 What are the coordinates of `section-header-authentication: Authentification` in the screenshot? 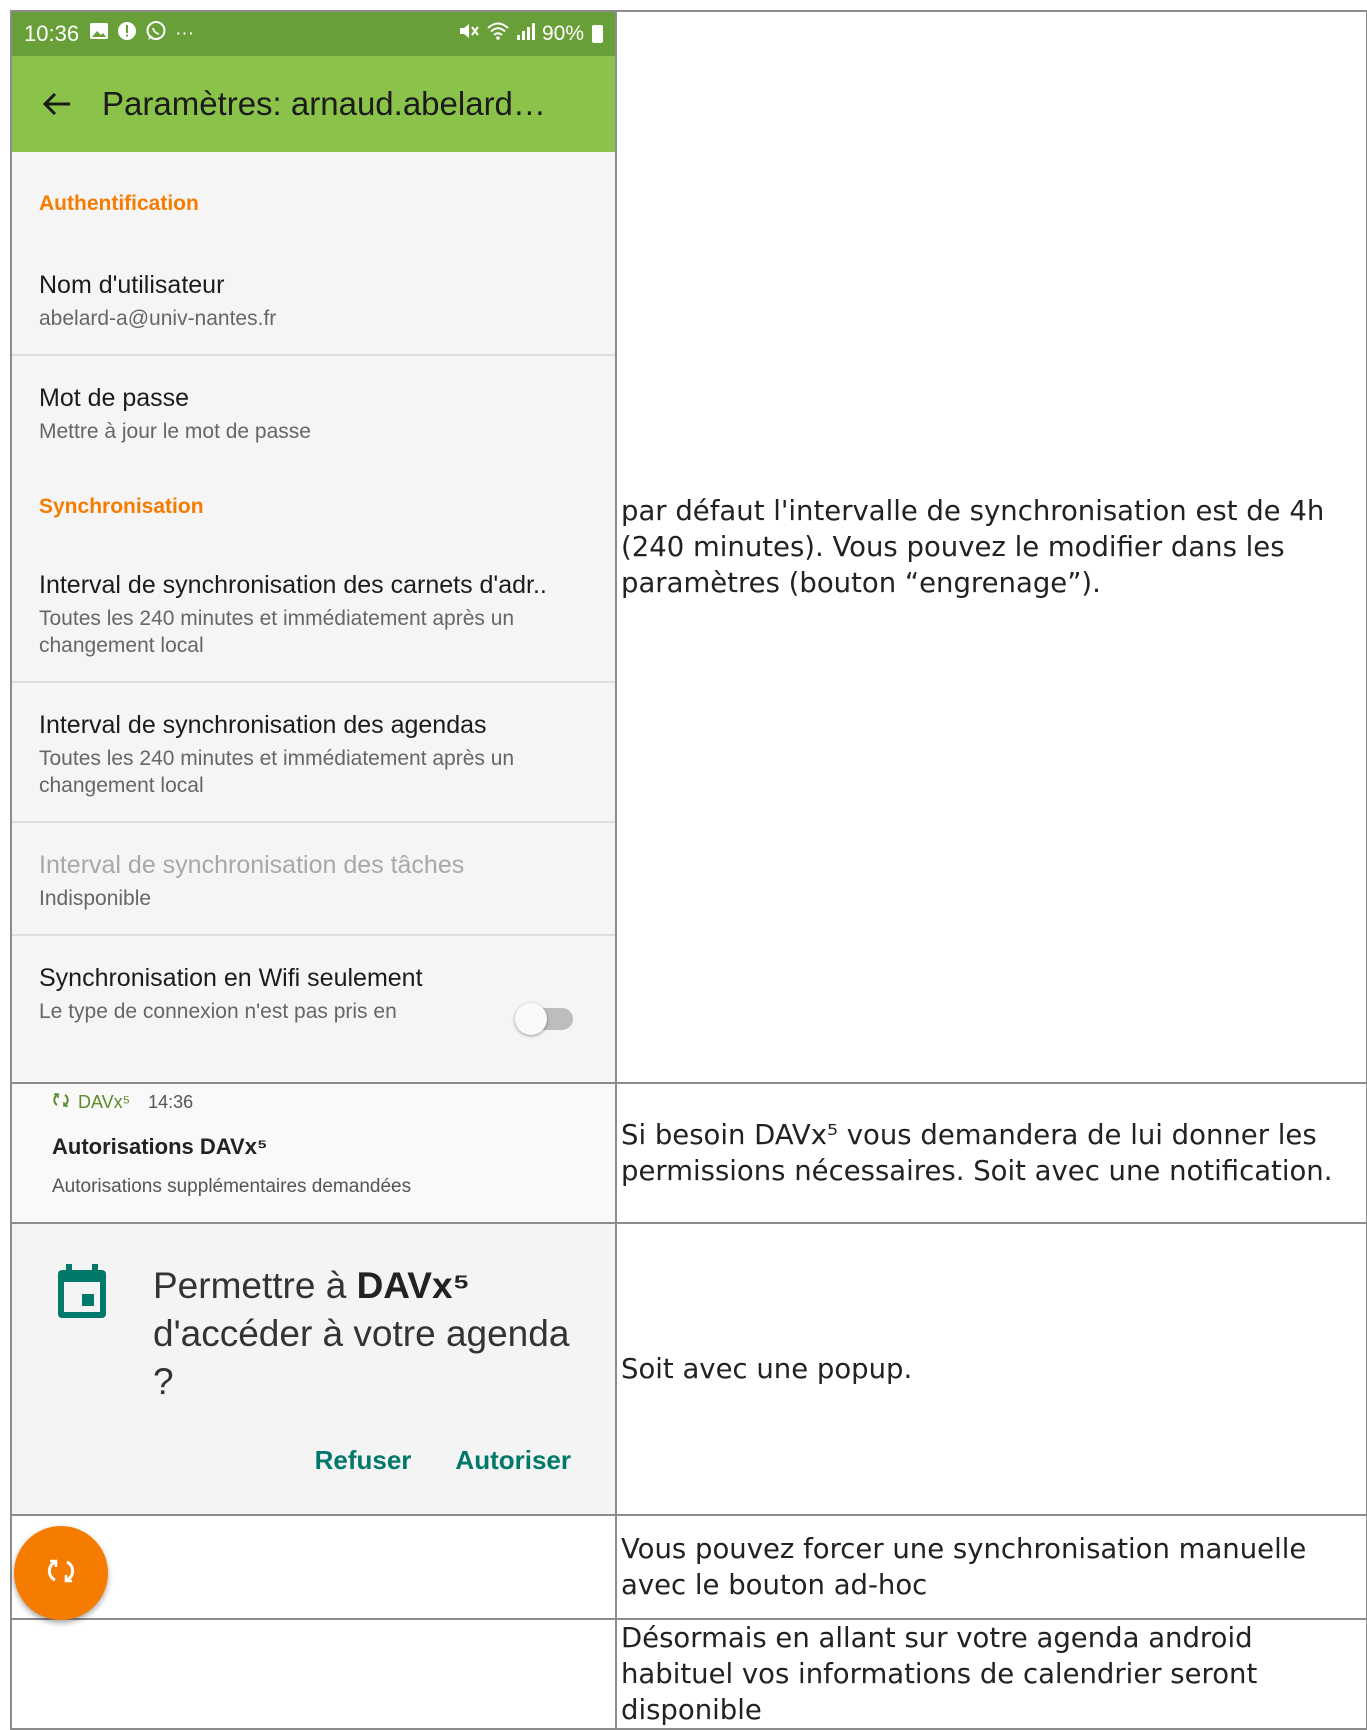 It's located at (119, 203).